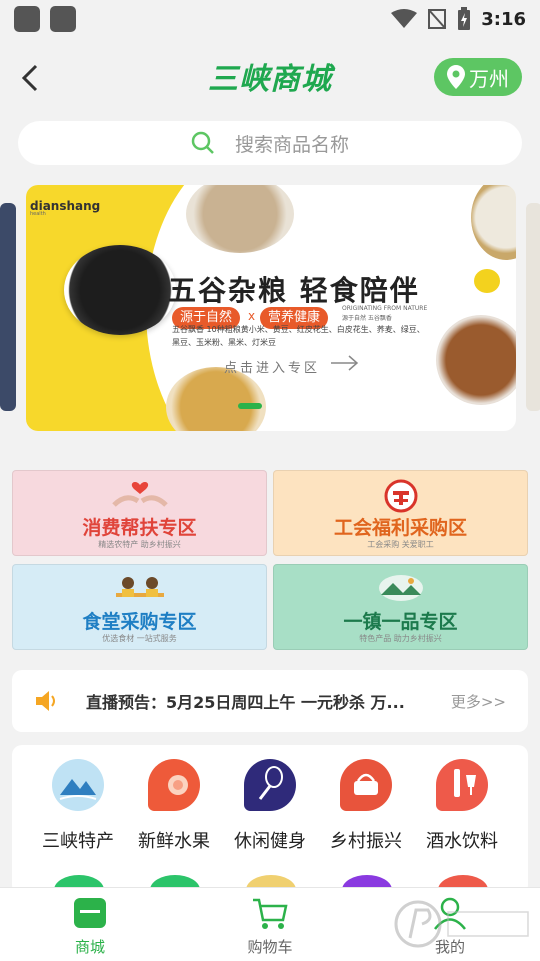 The image size is (540, 961). Describe the element at coordinates (533, 307) in the screenshot. I see `next-slide-peek` at that location.